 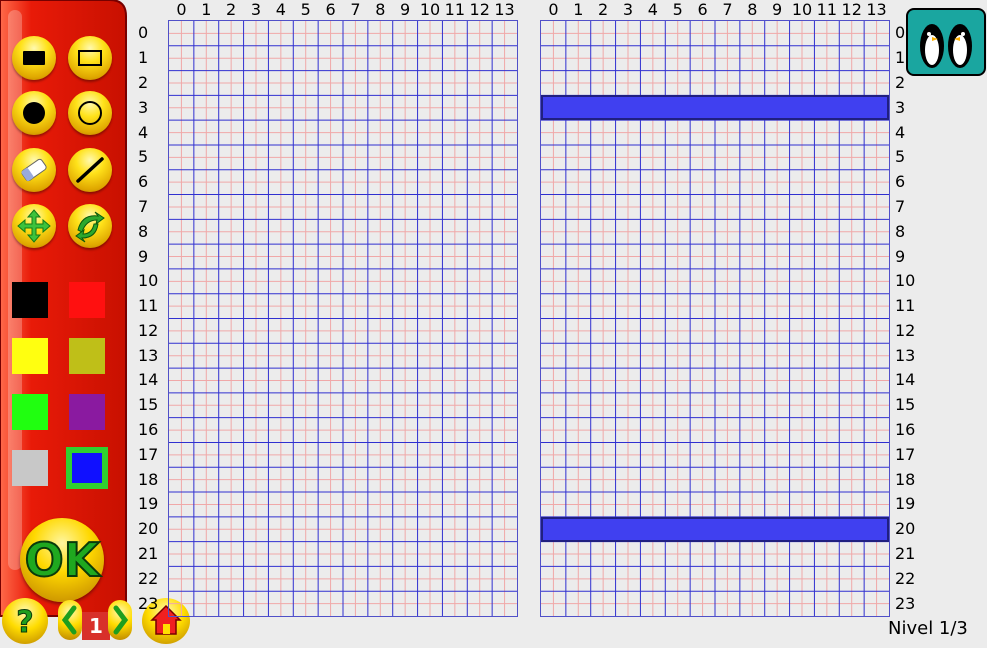 I want to click on color-swatch-purple, so click(x=87, y=412).